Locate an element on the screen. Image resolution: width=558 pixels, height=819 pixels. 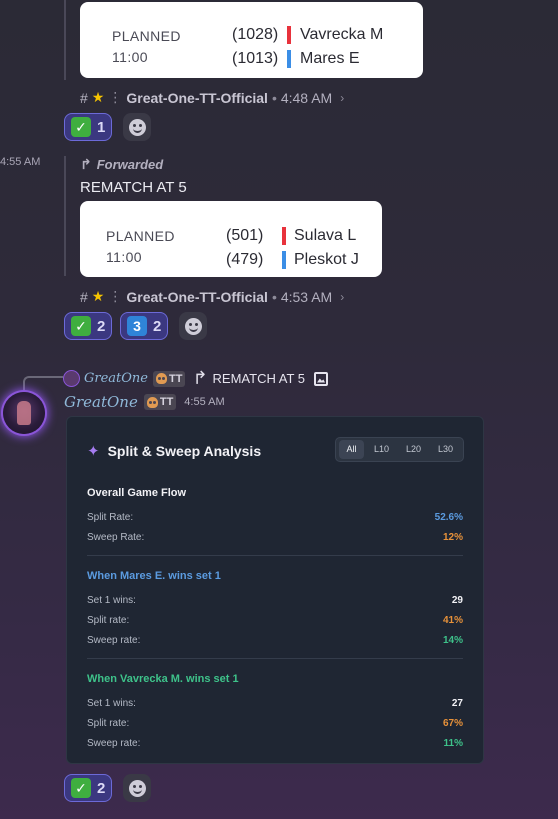
range-filter: All L10 L20 L30 is located at coordinates (399, 449).